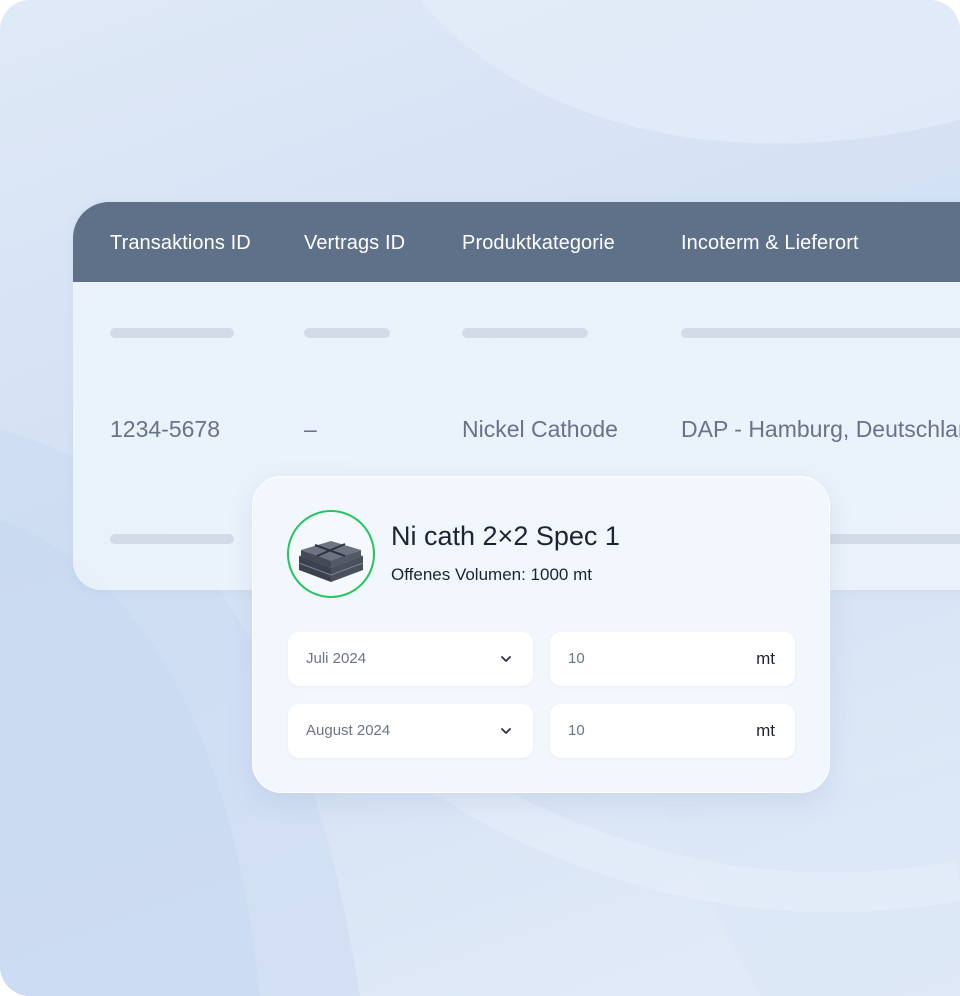 The image size is (960, 996). Describe the element at coordinates (770, 242) in the screenshot. I see `column-header-incoterm: Incoterm & Lieferort` at that location.